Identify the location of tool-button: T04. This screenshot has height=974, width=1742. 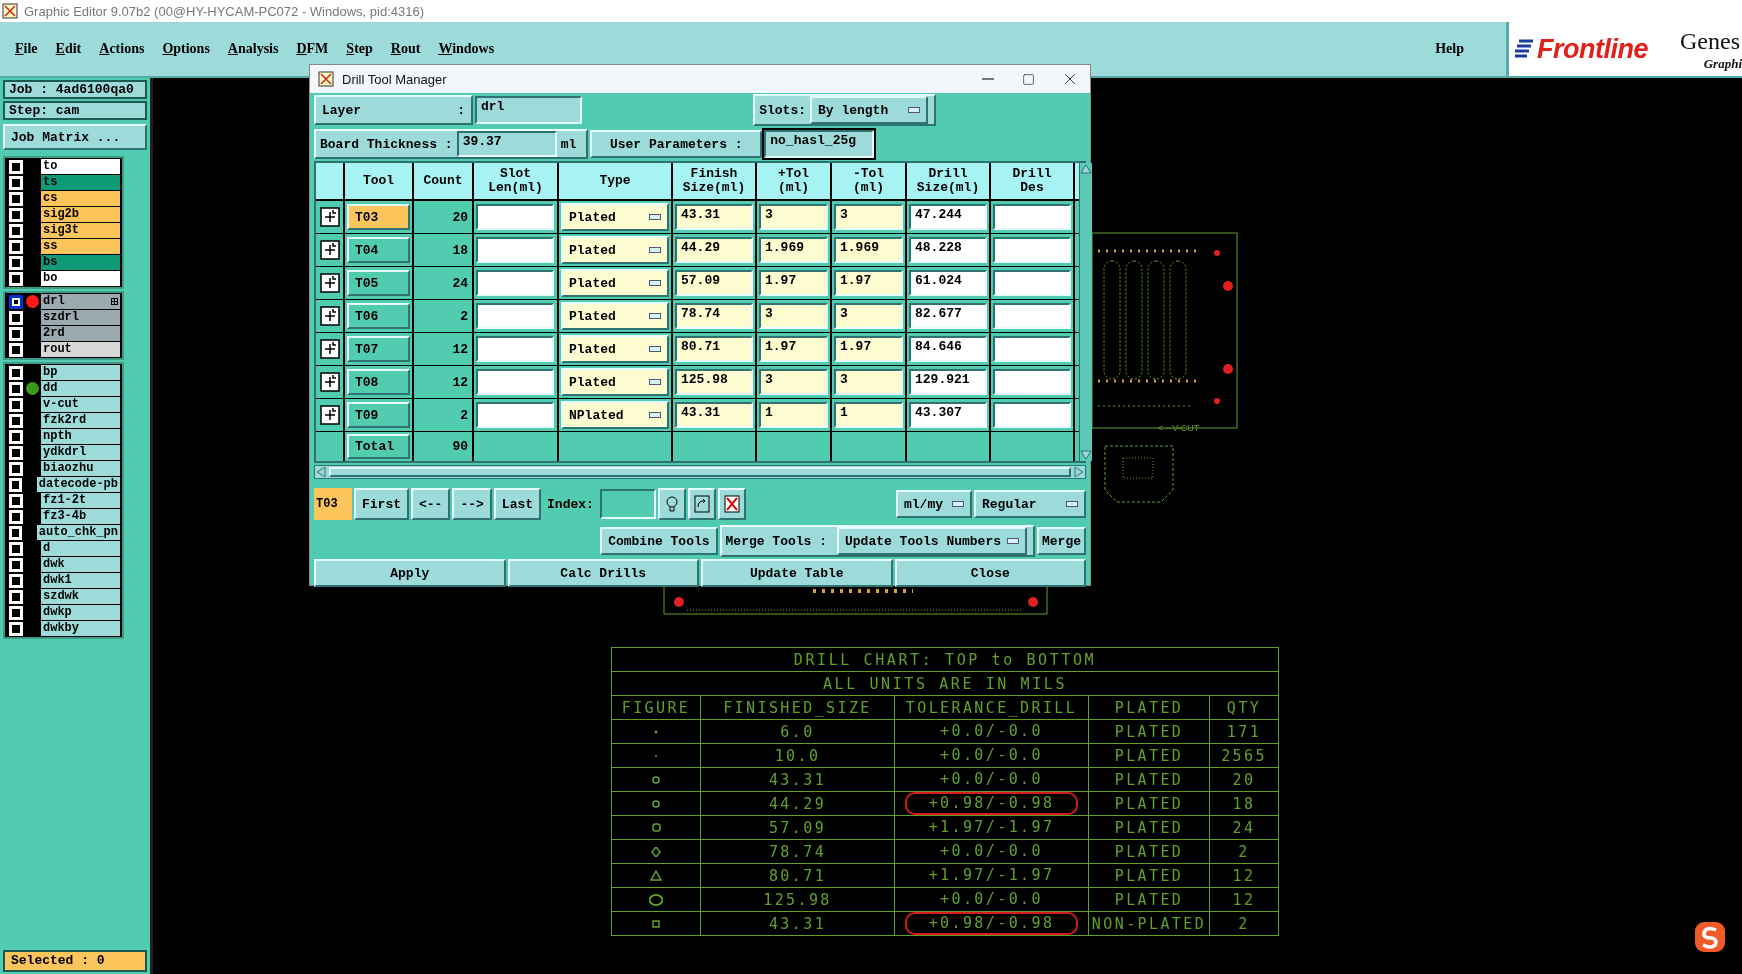
(378, 250).